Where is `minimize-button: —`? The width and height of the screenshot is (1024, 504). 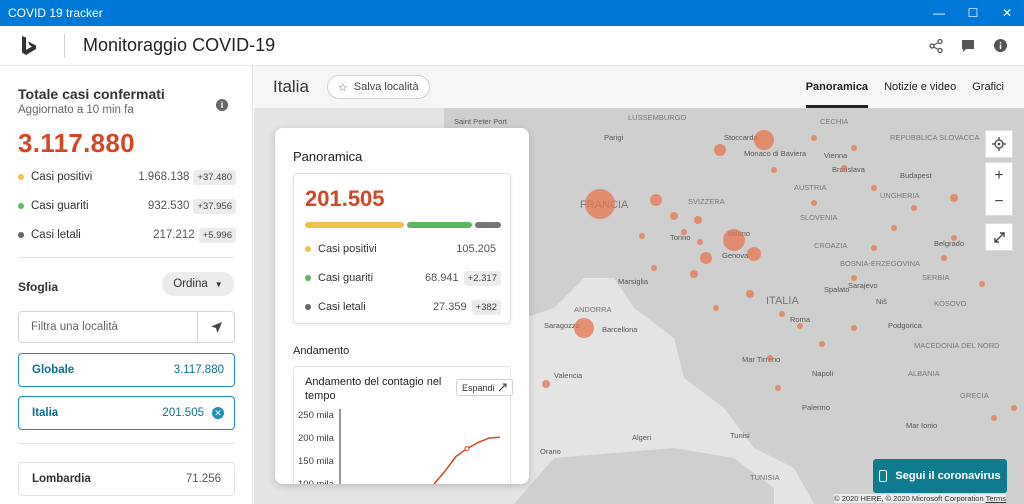 minimize-button: — is located at coordinates (939, 13).